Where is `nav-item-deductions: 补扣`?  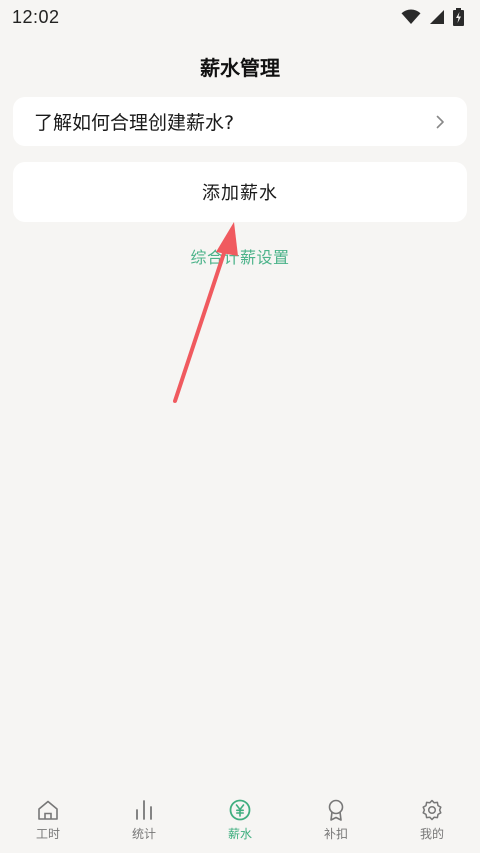
nav-item-deductions: 补扣 is located at coordinates (336, 819).